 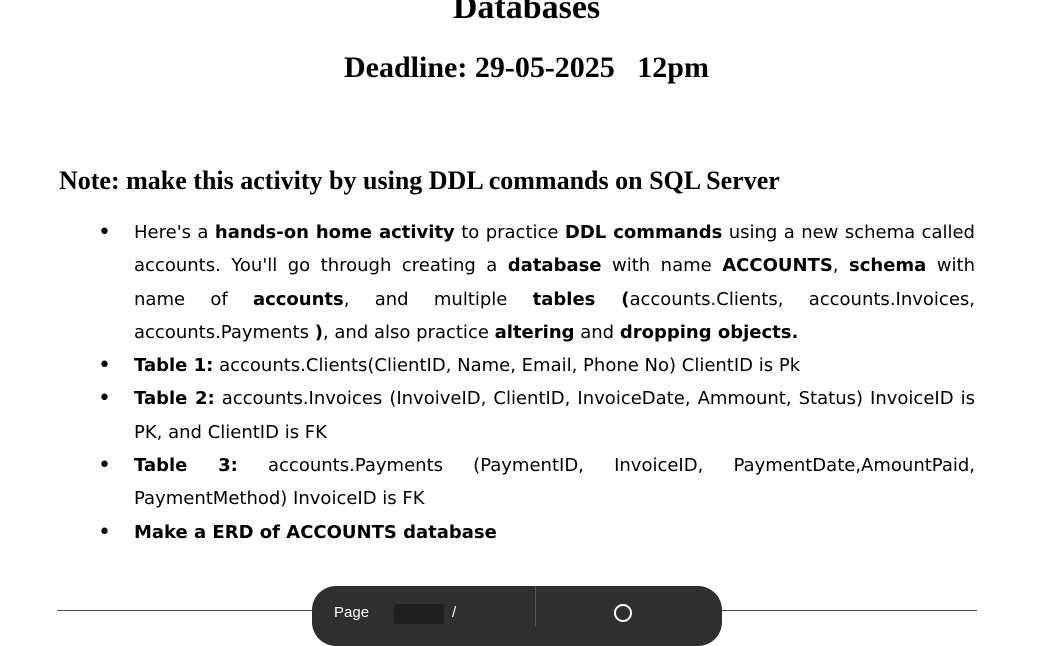 What do you see at coordinates (298, 299) in the screenshot?
I see `bold-text: accounts` at bounding box center [298, 299].